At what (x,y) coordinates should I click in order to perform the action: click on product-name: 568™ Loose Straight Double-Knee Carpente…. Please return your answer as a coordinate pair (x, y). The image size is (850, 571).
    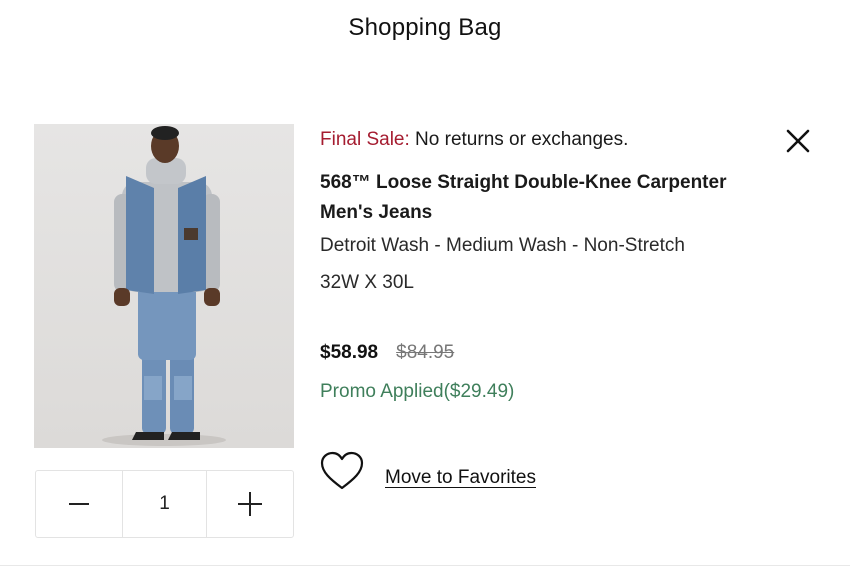
    Looking at the image, I should click on (540, 198).